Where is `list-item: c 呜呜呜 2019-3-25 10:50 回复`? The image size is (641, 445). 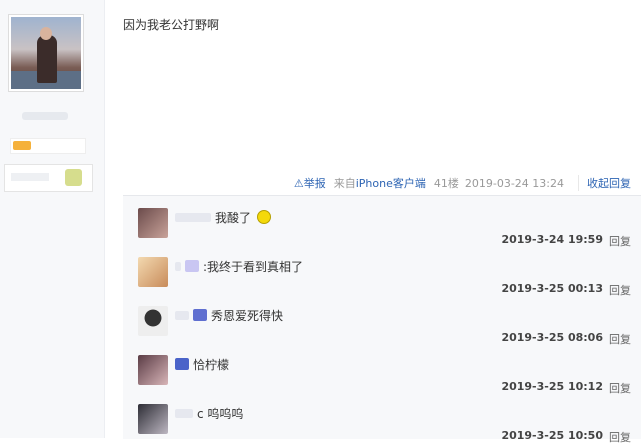
list-item: c 呜呜呜 2019-3-25 10:50 回复 is located at coordinates (382, 418).